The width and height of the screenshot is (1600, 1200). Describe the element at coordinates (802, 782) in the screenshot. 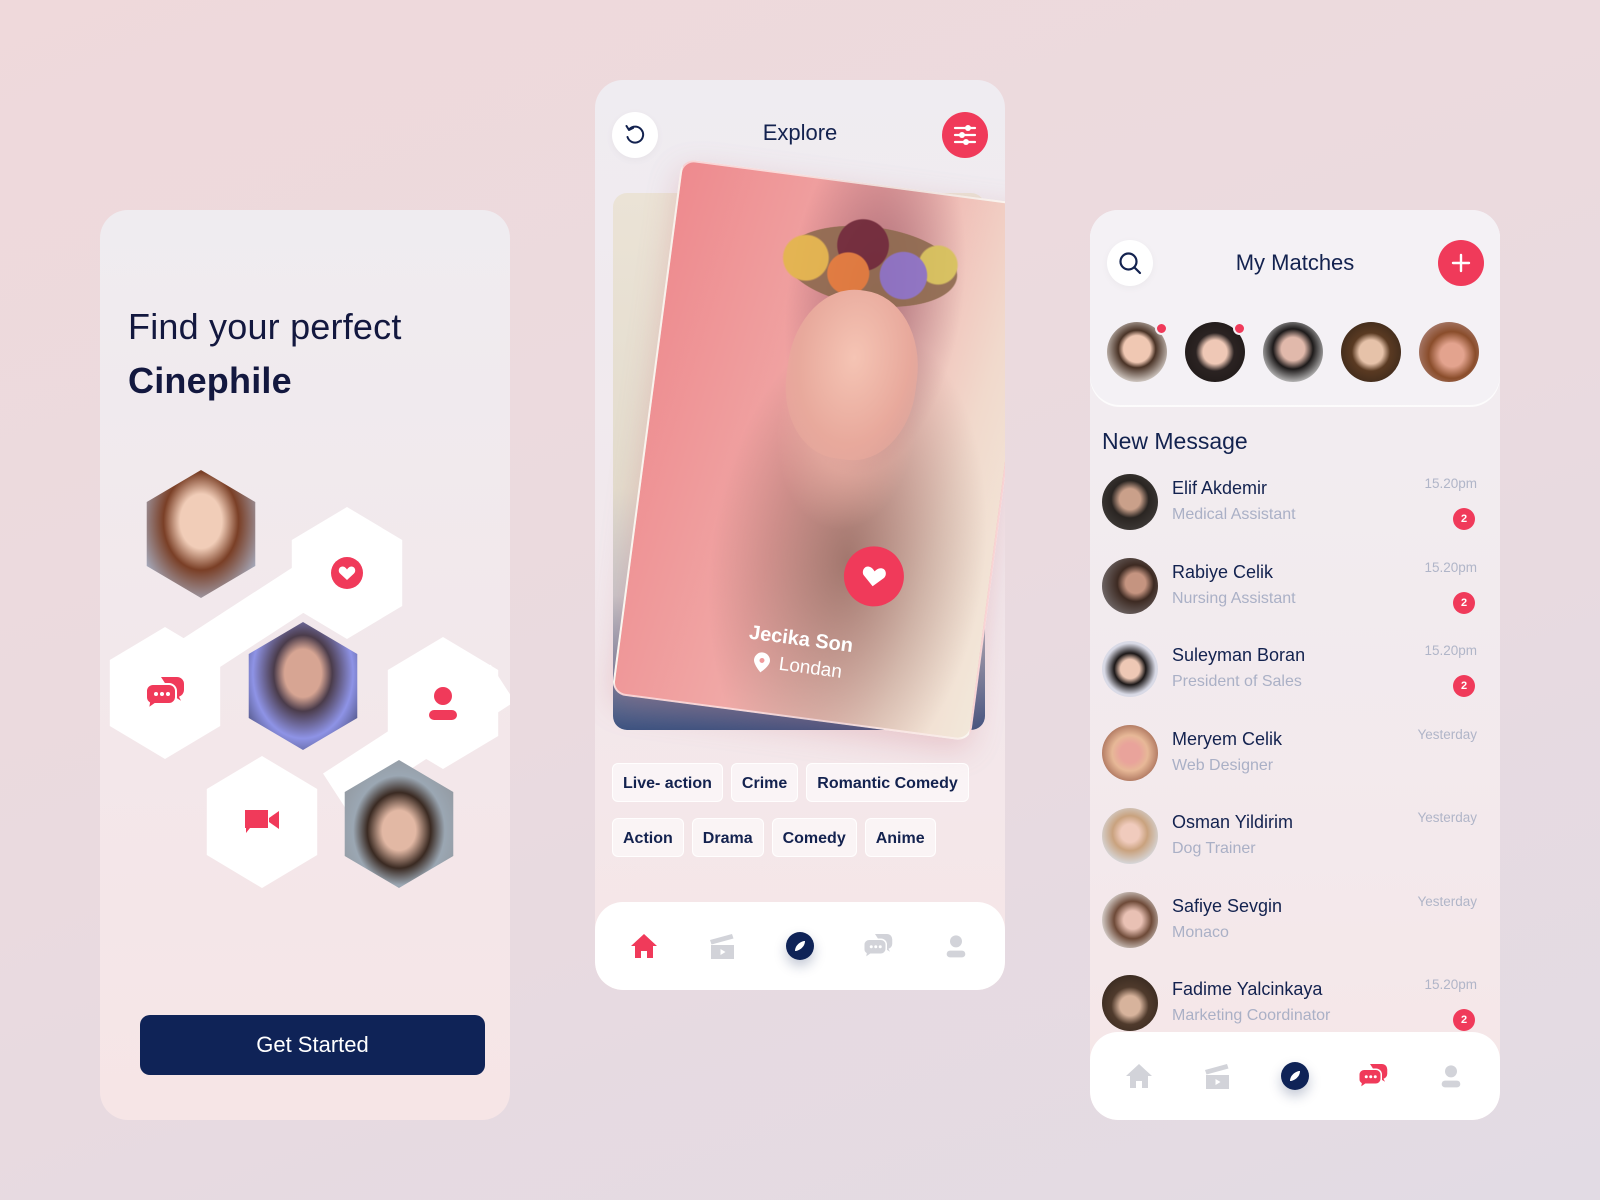

I see `genre-tag-row: Live- action Crime Romantic Comedy` at that location.